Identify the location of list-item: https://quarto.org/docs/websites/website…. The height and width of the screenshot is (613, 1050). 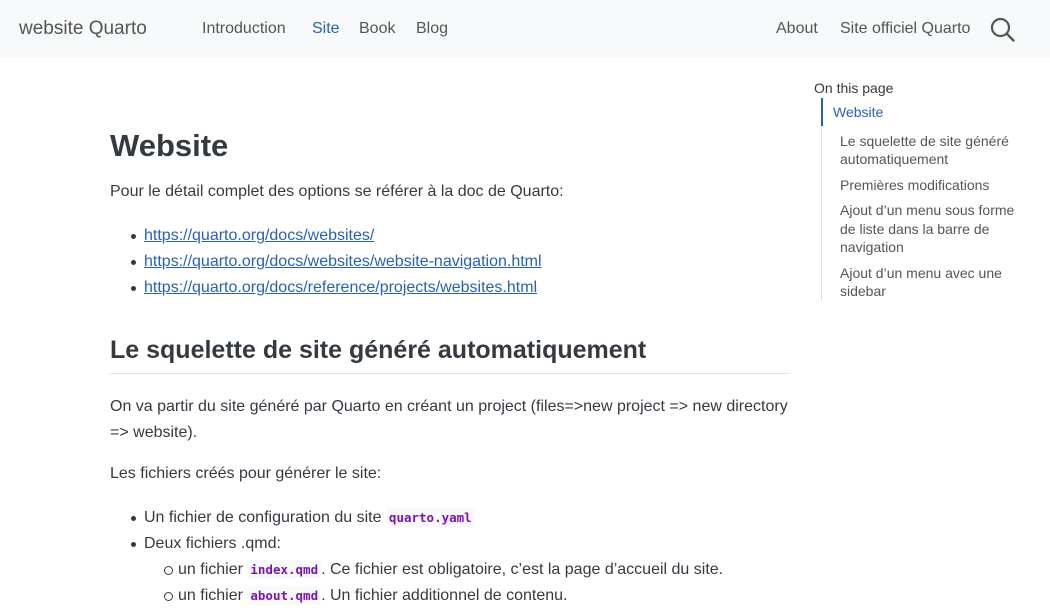
(326, 262).